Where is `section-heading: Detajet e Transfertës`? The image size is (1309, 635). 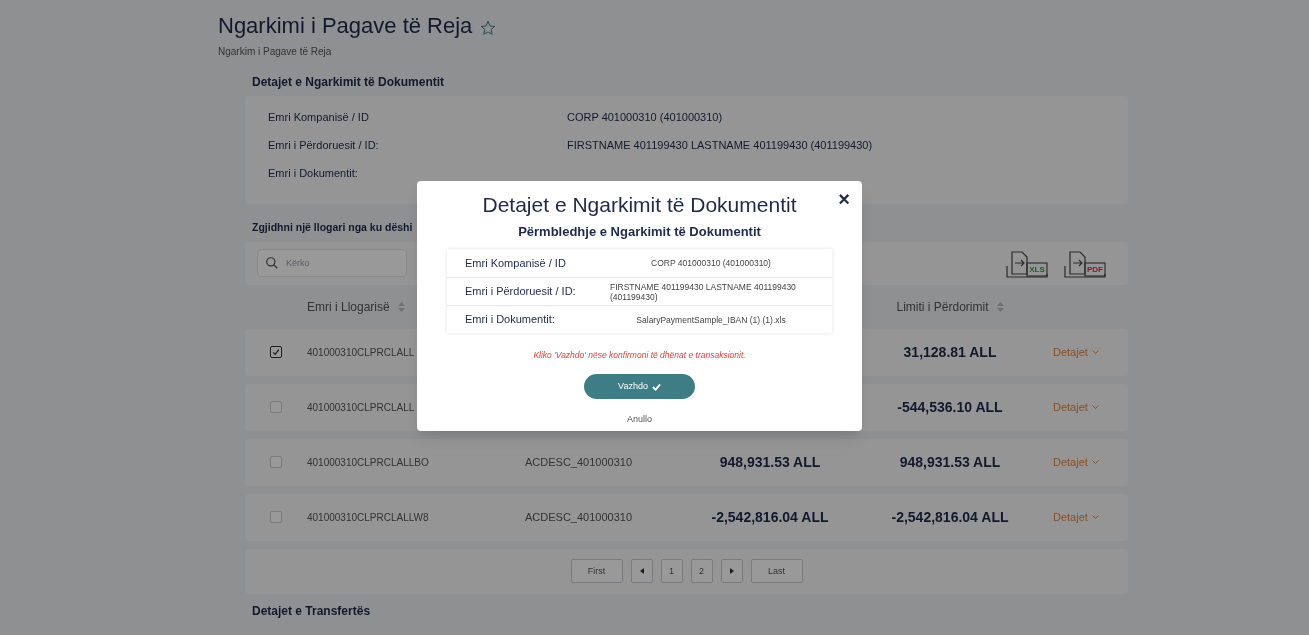
section-heading: Detajet e Transfertës is located at coordinates (312, 611).